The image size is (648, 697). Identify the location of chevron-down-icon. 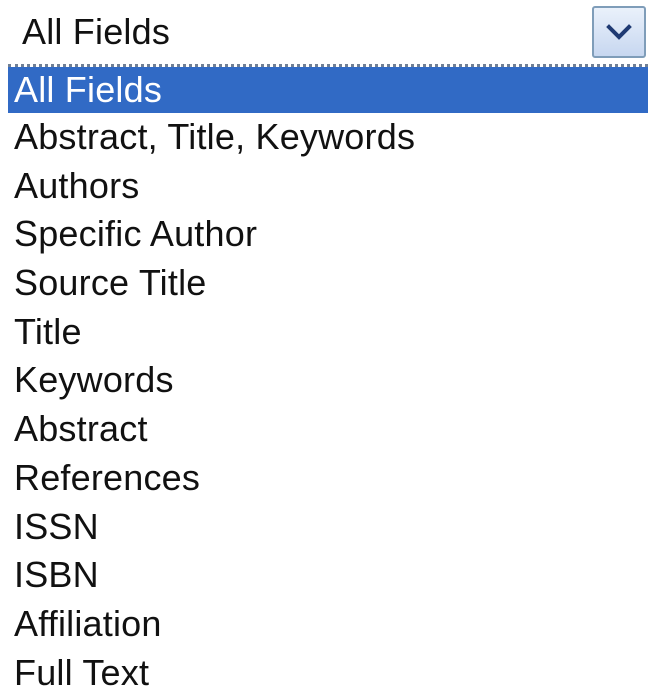
(619, 32).